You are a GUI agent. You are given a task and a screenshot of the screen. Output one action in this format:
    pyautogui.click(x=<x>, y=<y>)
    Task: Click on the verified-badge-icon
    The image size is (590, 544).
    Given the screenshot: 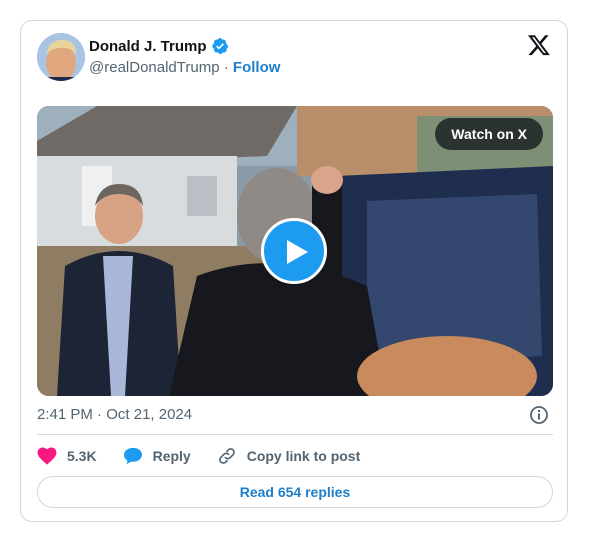 What is the action you would take?
    pyautogui.click(x=220, y=46)
    